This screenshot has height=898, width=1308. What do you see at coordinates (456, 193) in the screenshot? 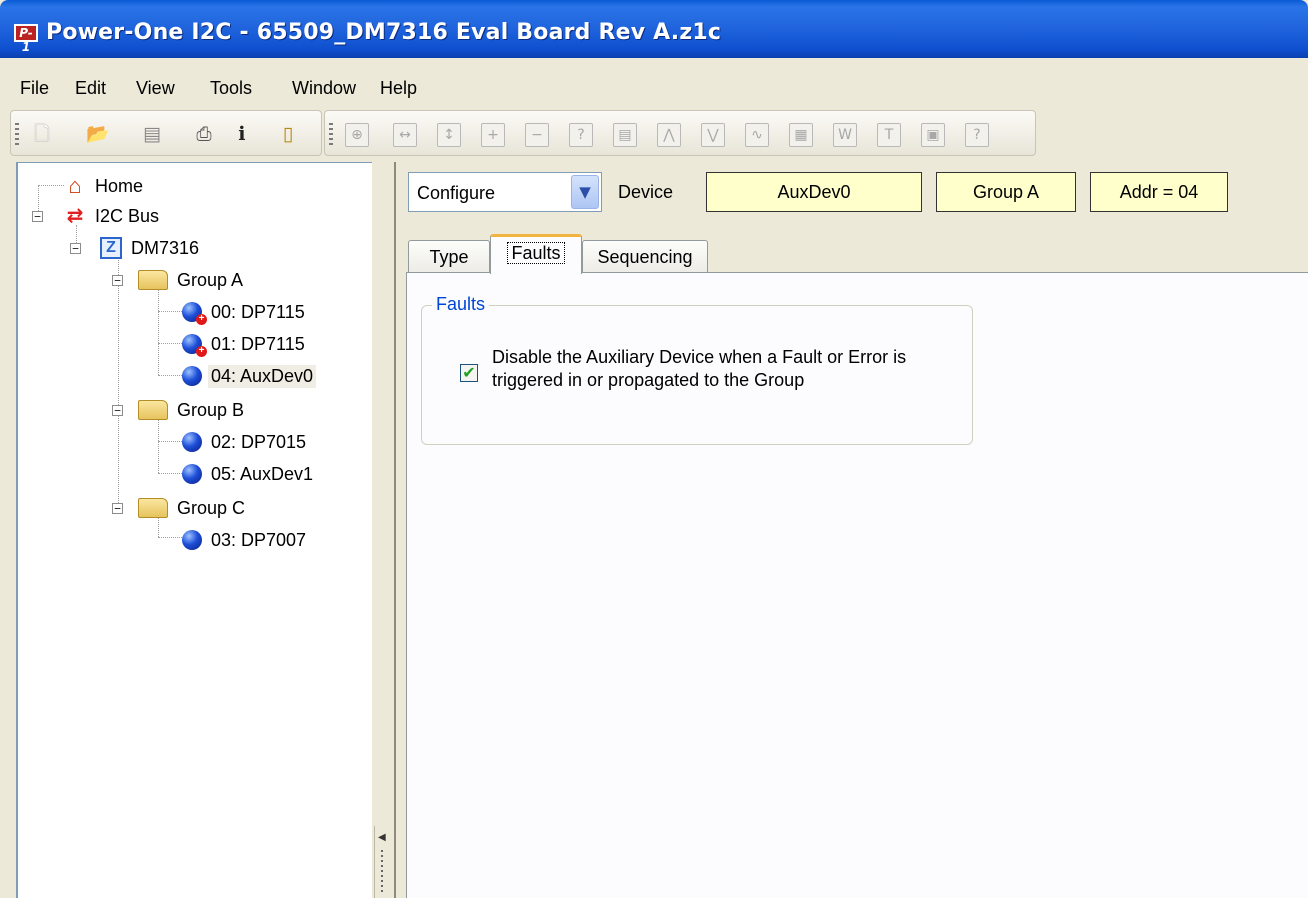
I see `mode-select-value: Configure` at bounding box center [456, 193].